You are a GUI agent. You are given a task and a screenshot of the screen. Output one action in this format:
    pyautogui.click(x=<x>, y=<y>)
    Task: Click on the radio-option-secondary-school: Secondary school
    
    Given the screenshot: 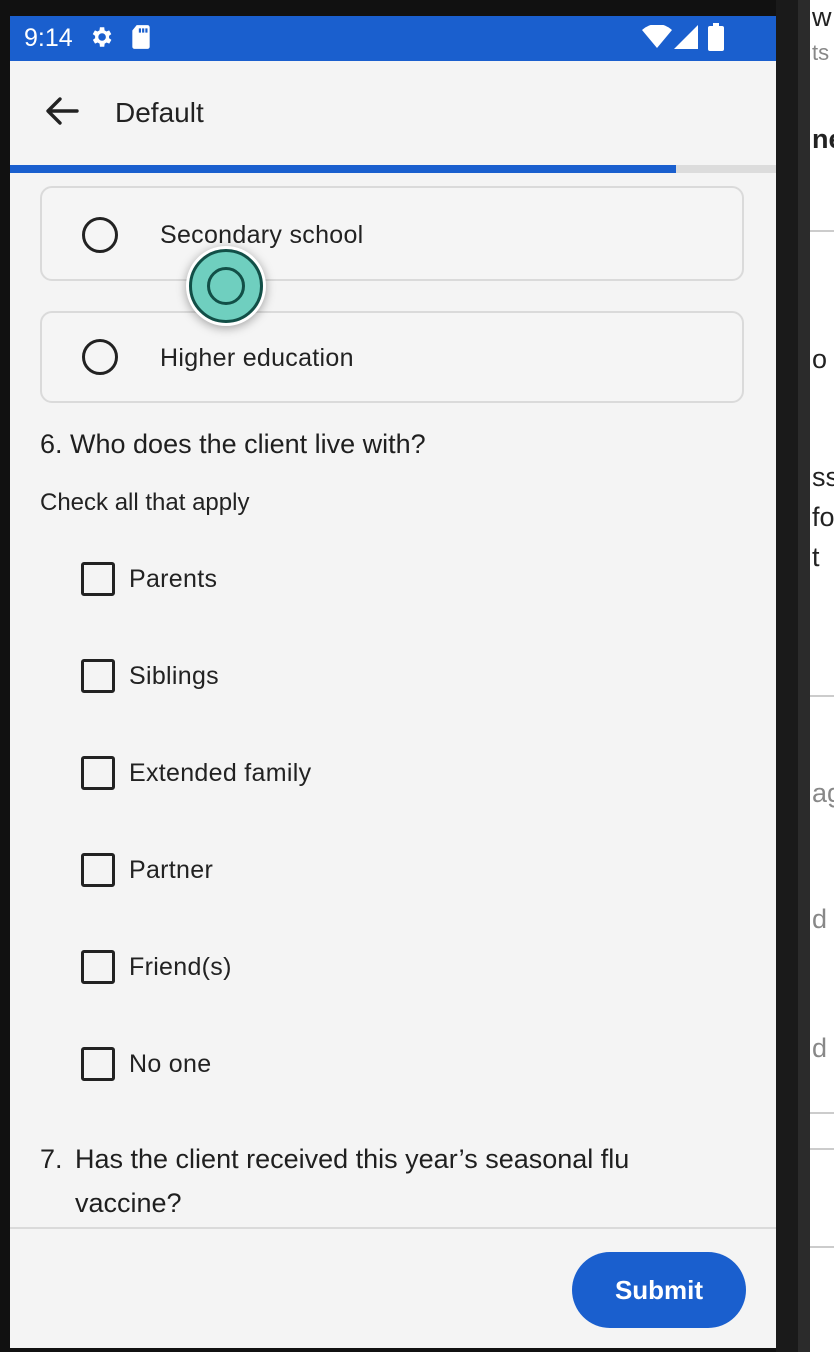 What is the action you would take?
    pyautogui.click(x=392, y=233)
    